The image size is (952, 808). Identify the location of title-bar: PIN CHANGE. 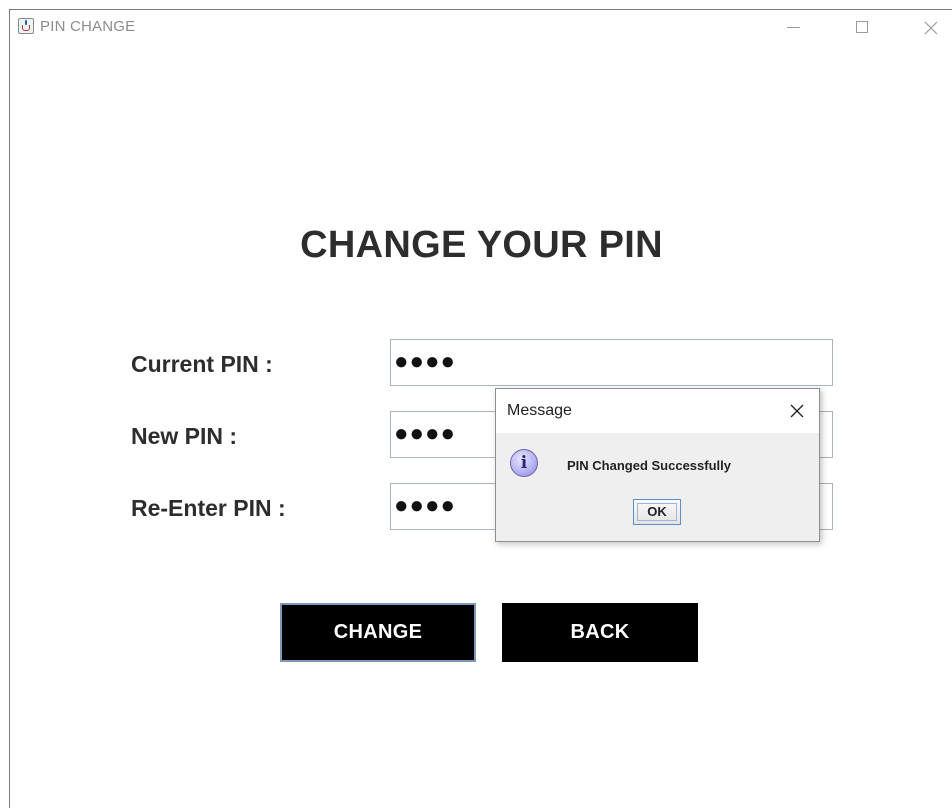
(481, 28).